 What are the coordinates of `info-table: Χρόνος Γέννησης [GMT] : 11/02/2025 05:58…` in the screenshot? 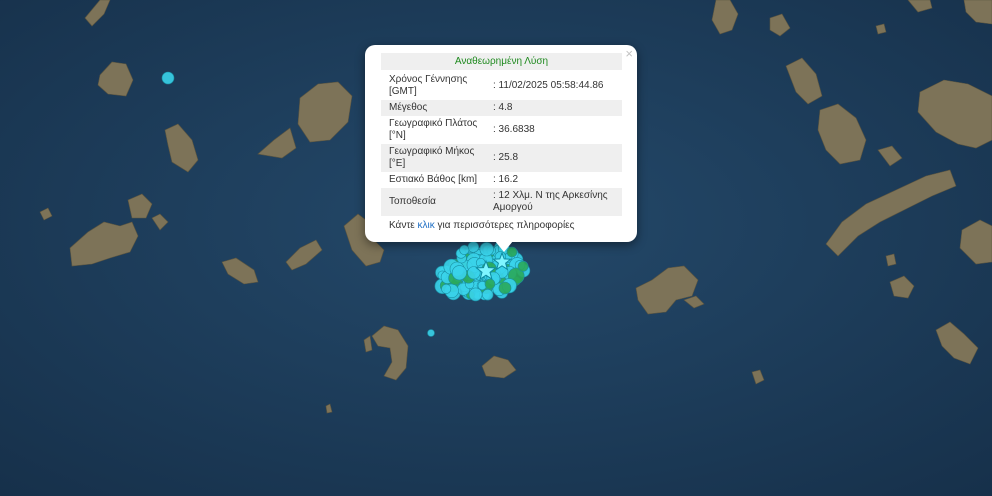 It's located at (501, 144).